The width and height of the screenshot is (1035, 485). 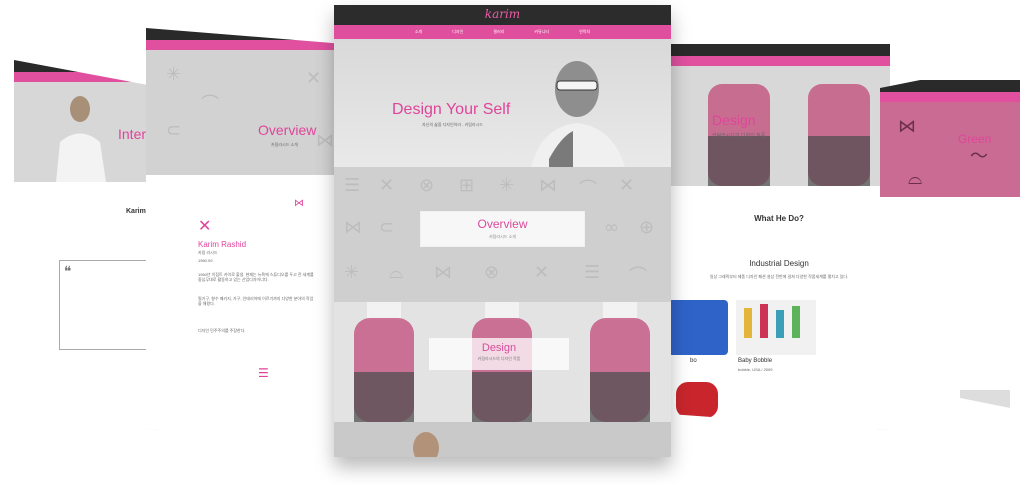 What do you see at coordinates (498, 32) in the screenshot?
I see `nav-item: 갤러리` at bounding box center [498, 32].